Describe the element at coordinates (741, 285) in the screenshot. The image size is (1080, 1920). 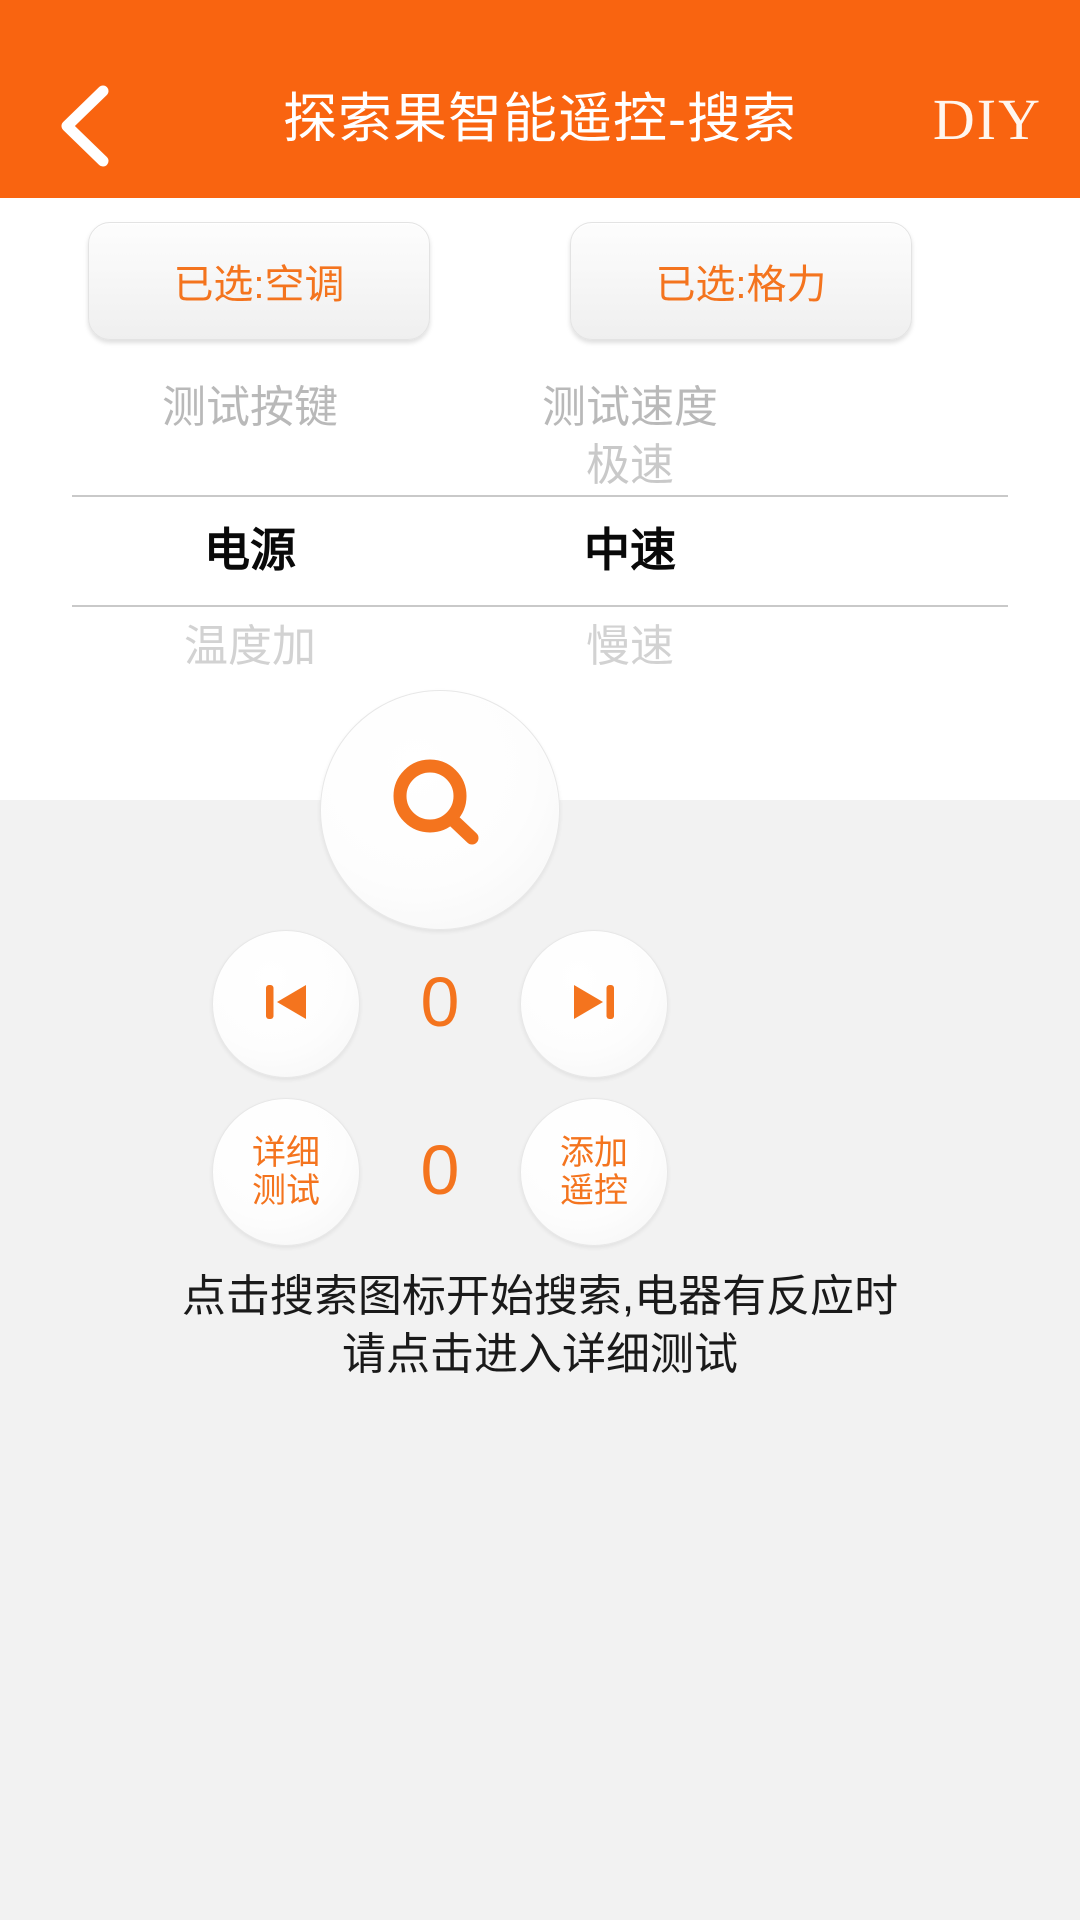
I see `device-brand-label: 已选:格力` at that location.